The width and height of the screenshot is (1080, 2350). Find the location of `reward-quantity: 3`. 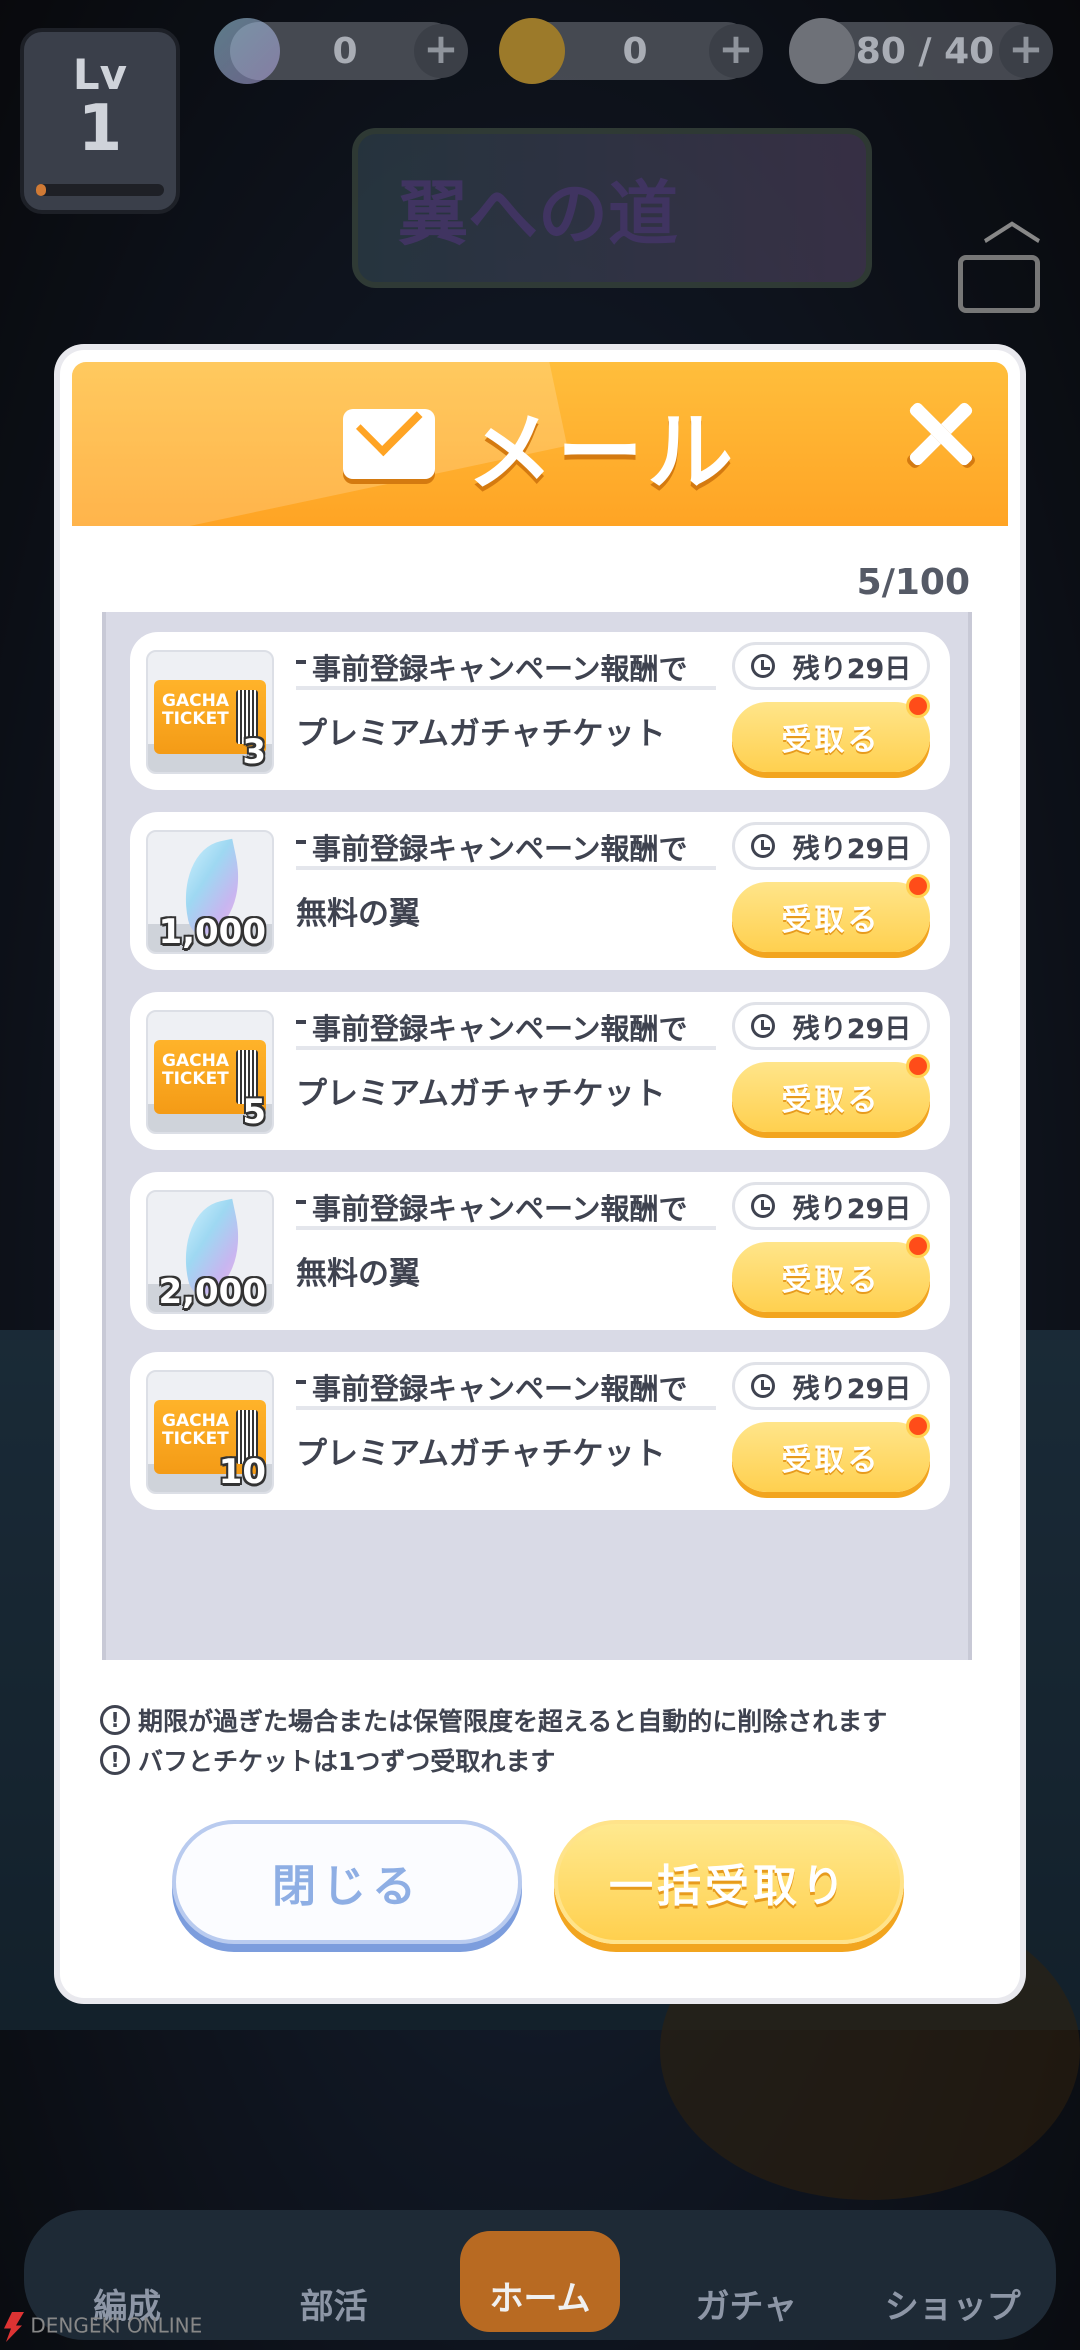

reward-quantity: 3 is located at coordinates (254, 752).